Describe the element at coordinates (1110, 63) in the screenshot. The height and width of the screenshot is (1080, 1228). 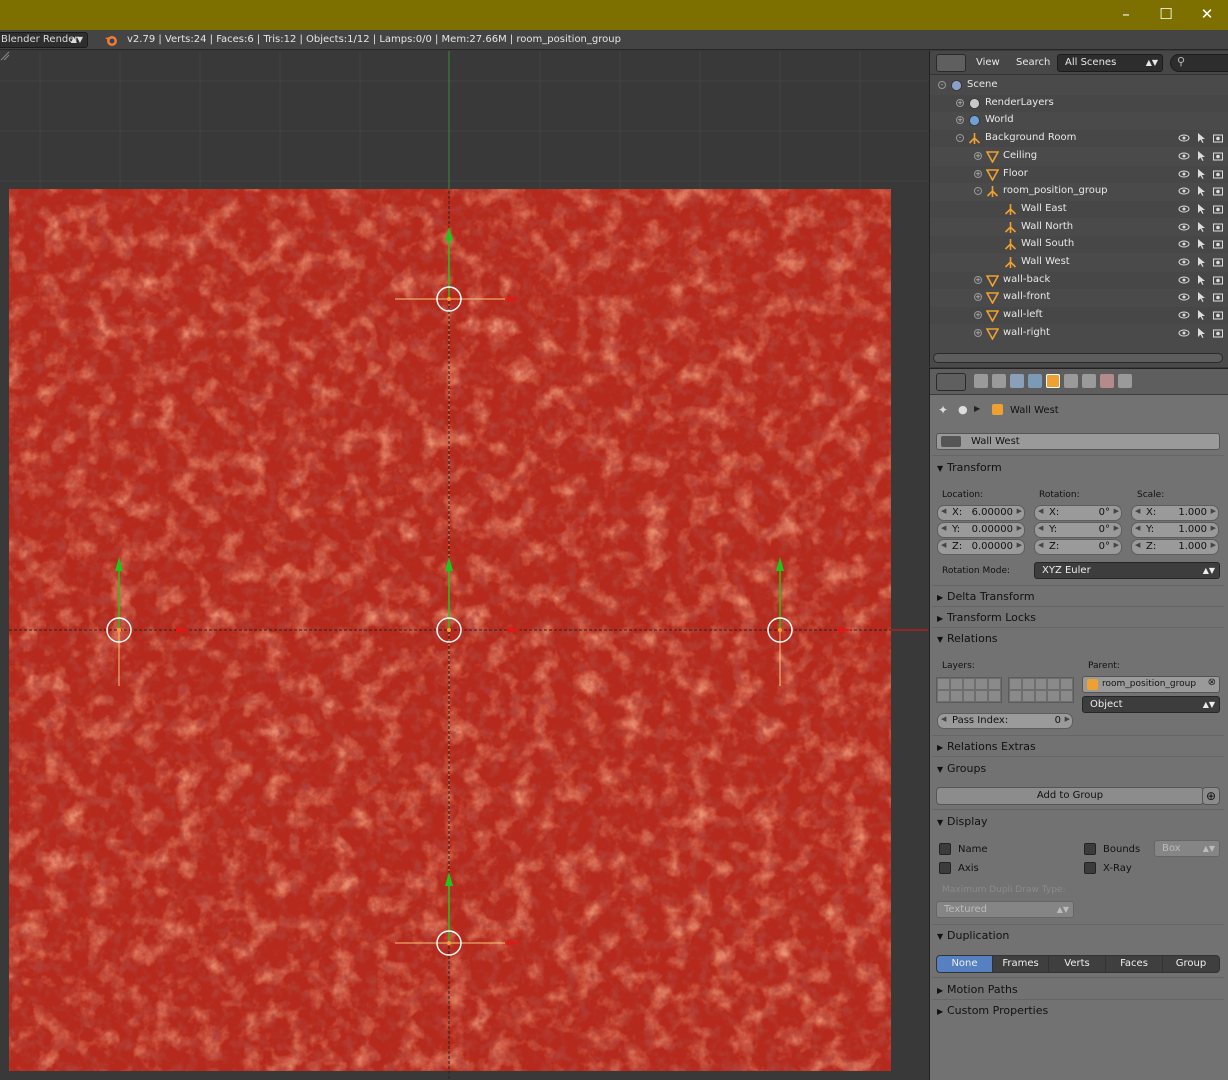
I see `display-mode-select: All Scenes ▲▼` at that location.